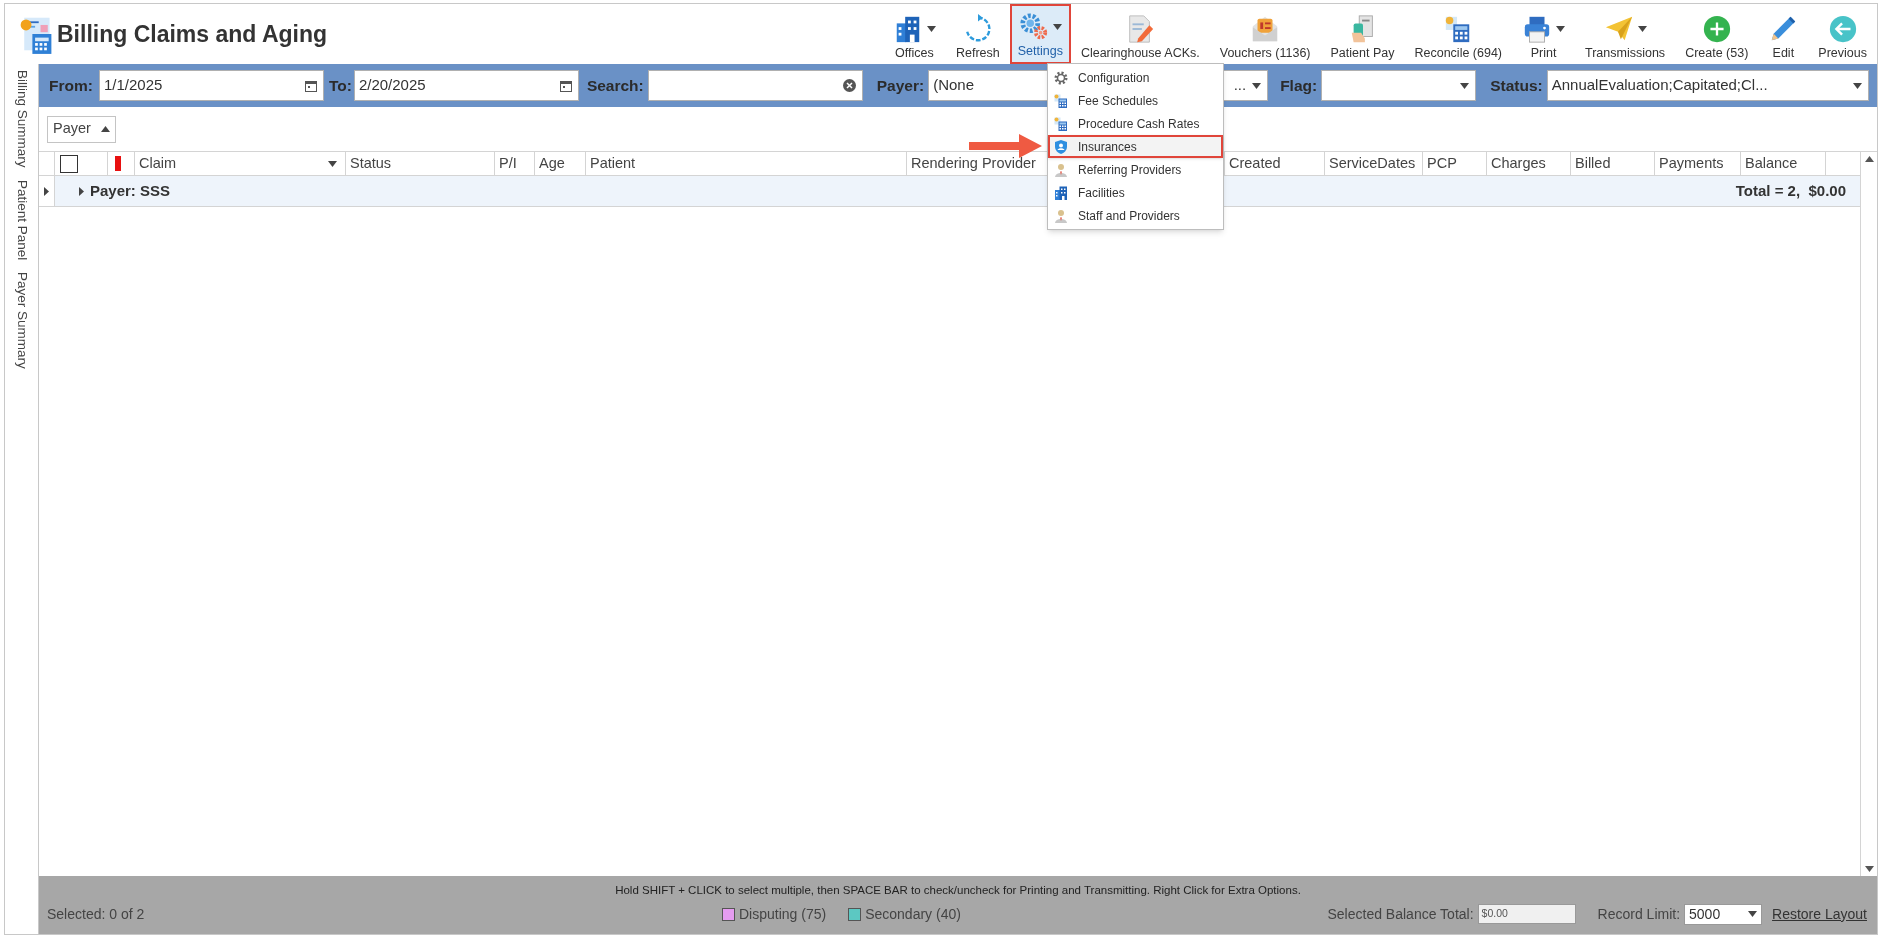  I want to click on balance-field: $0.00, so click(1526, 914).